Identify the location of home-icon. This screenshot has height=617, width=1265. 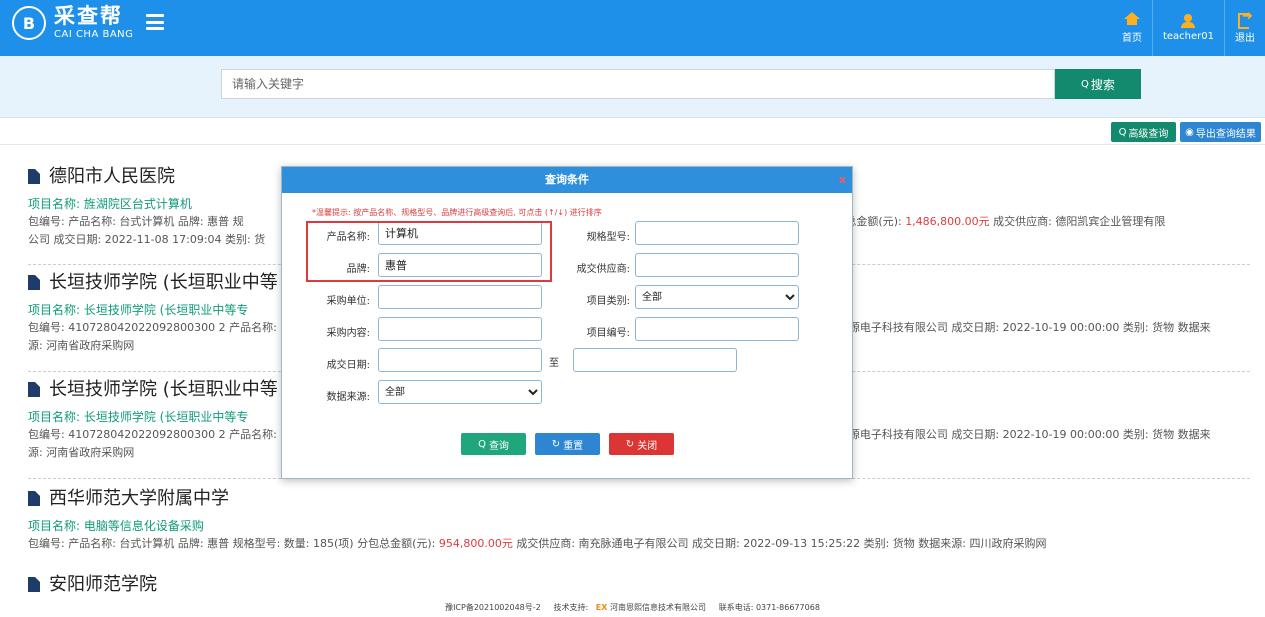
(1131, 18).